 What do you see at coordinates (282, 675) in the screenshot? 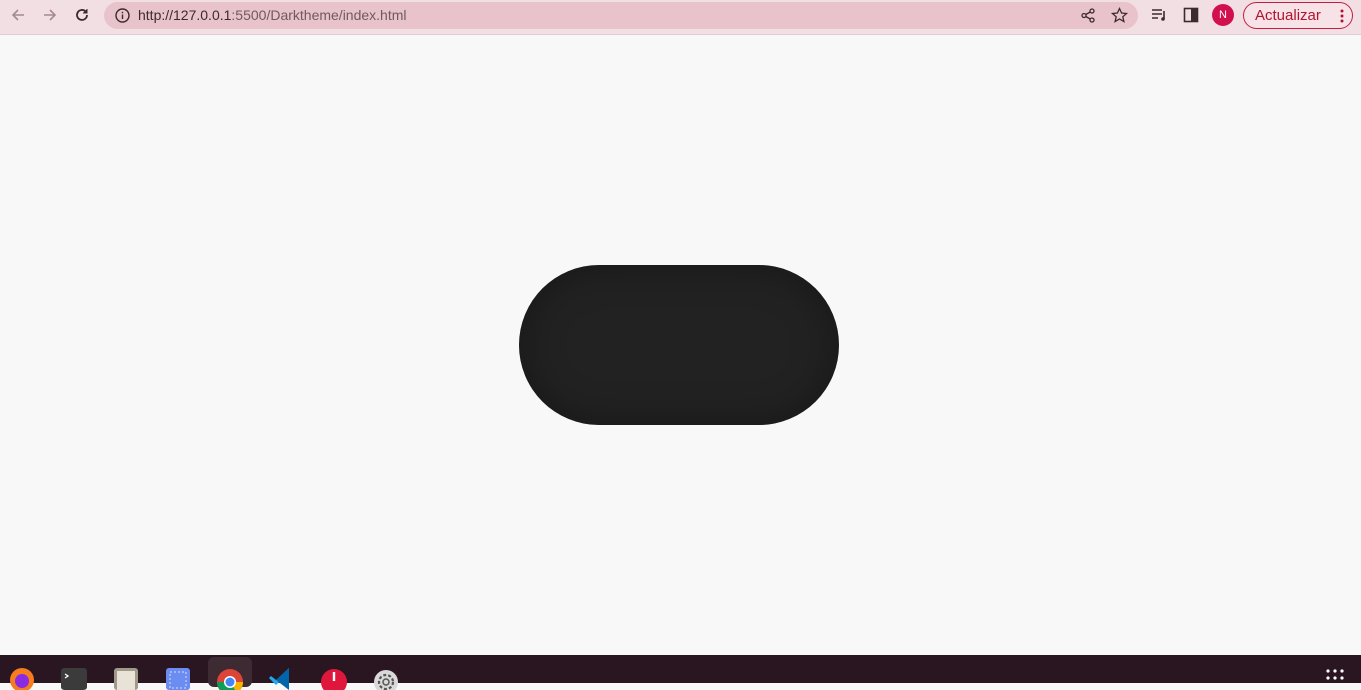
I see `vscode-icon` at bounding box center [282, 675].